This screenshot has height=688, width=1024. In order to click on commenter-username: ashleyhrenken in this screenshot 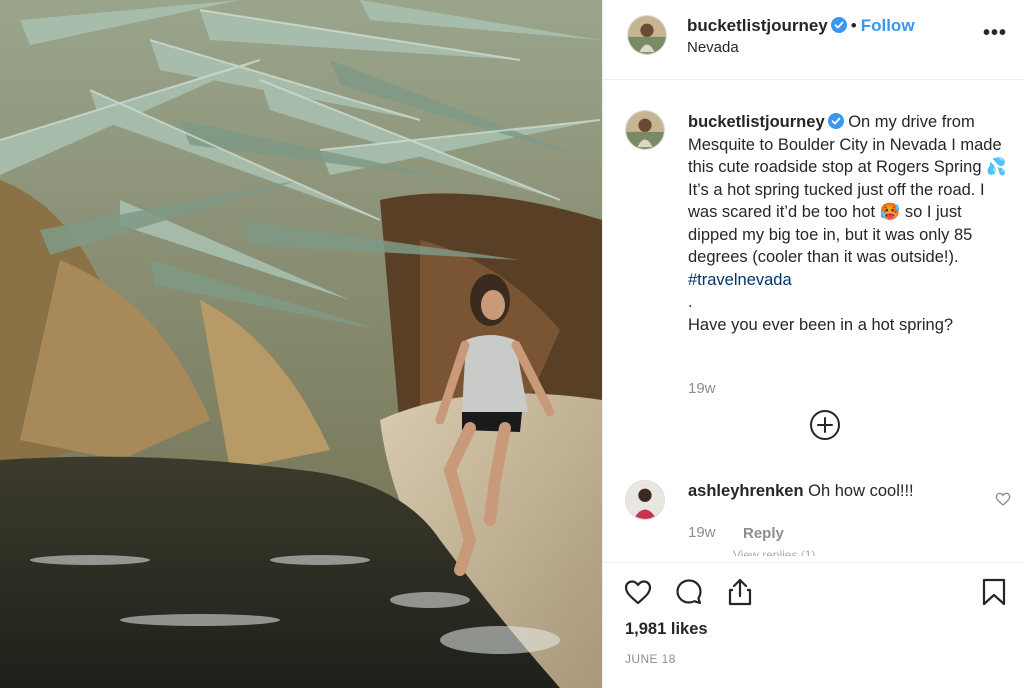, I will do `click(746, 491)`.